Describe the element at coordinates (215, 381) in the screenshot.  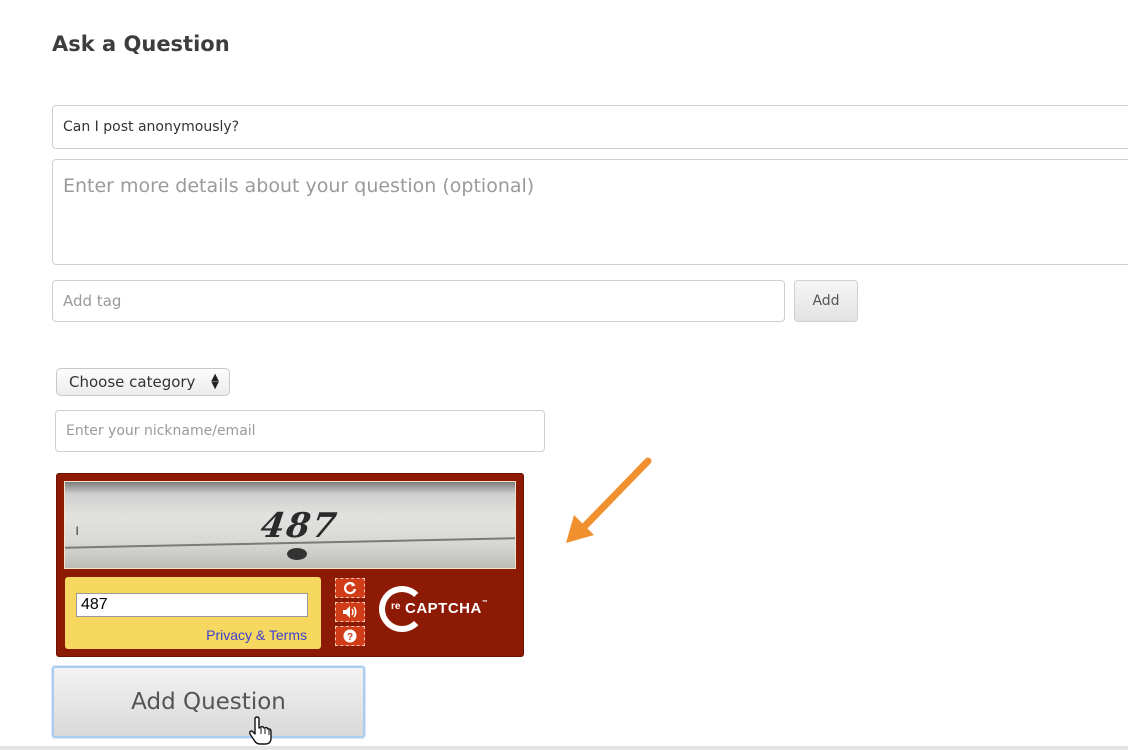
I see `select-arrows-icon: ▲ ▼` at that location.